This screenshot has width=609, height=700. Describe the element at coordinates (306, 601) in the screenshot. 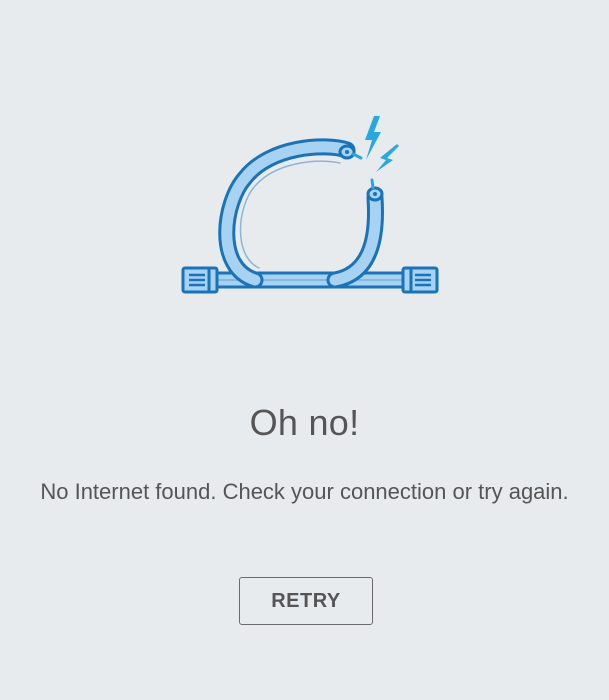

I see `retry-button: RETRY` at that location.